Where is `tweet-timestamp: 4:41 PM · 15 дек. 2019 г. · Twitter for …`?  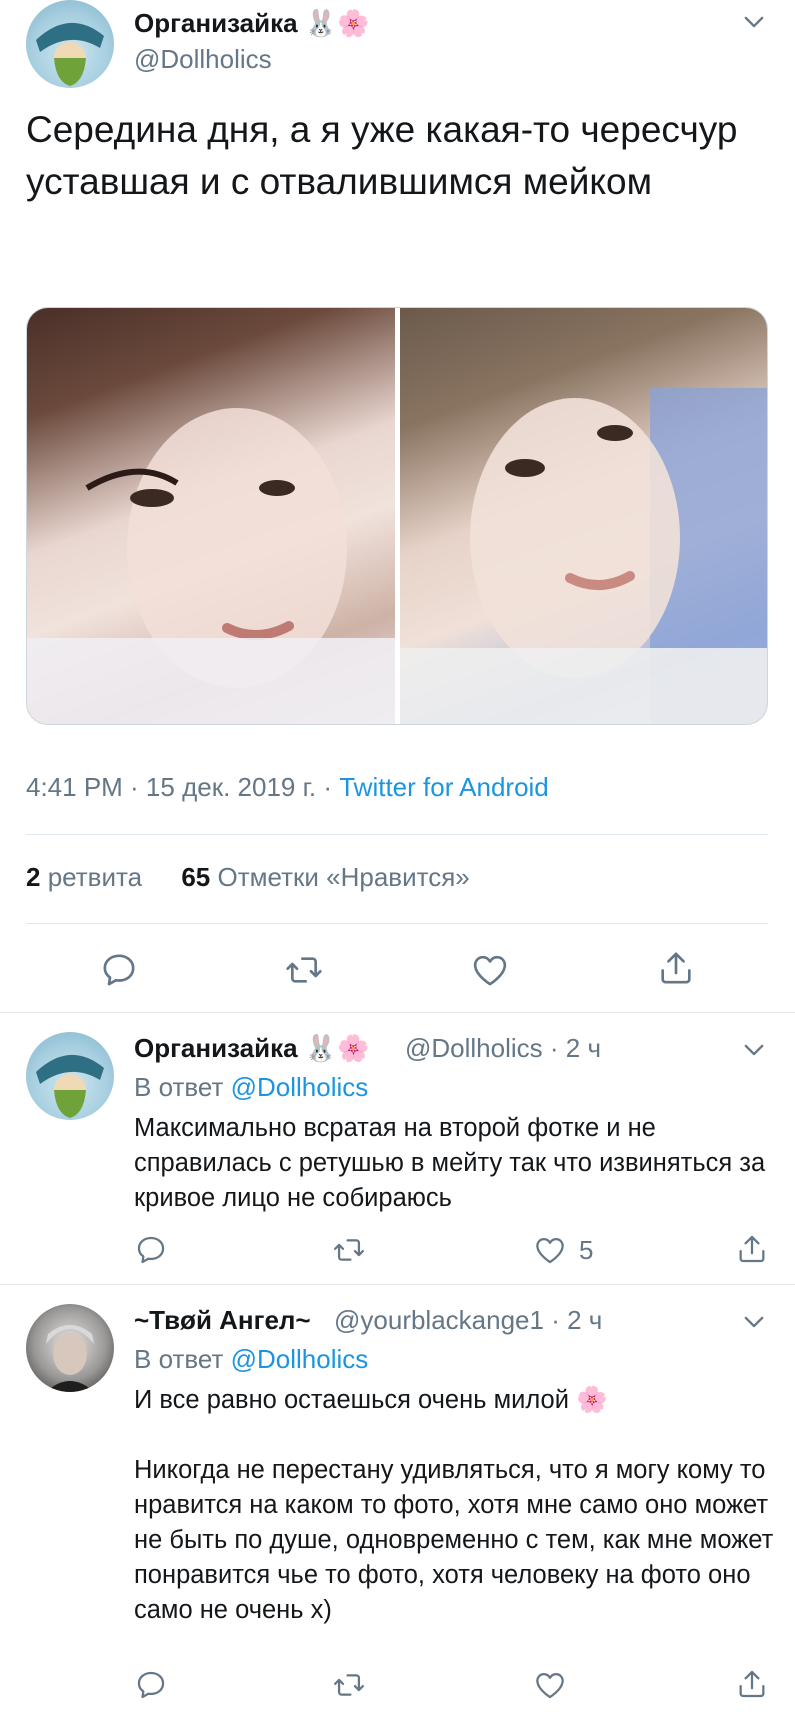
tweet-timestamp: 4:41 PM · 15 дек. 2019 г. · Twitter for … is located at coordinates (287, 787).